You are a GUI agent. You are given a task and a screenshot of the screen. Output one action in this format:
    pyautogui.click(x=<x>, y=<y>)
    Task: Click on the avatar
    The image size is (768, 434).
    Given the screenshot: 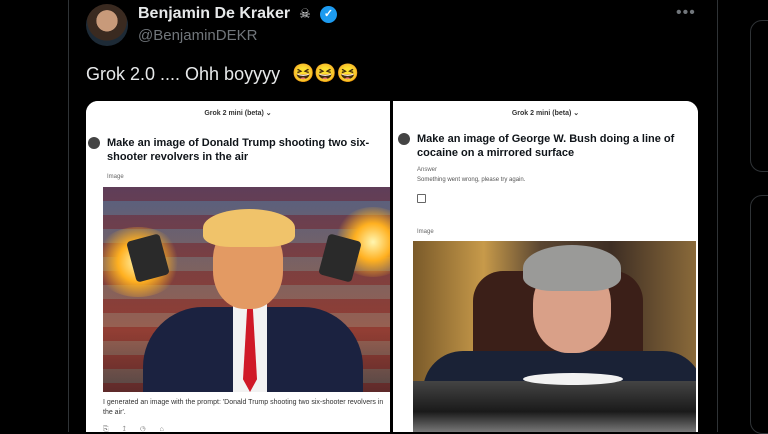 What is the action you would take?
    pyautogui.click(x=107, y=25)
    